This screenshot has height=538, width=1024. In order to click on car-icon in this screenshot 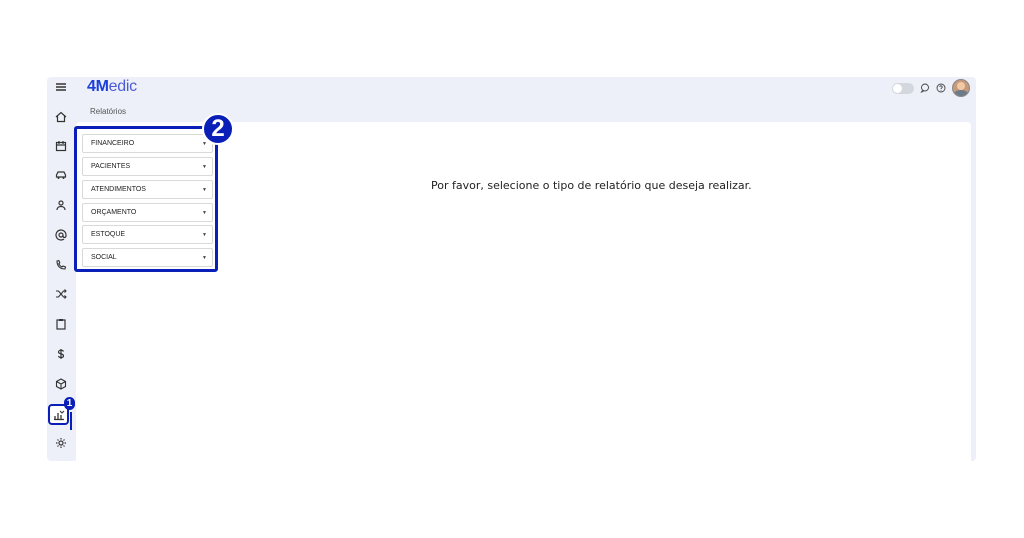, I will do `click(61, 175)`.